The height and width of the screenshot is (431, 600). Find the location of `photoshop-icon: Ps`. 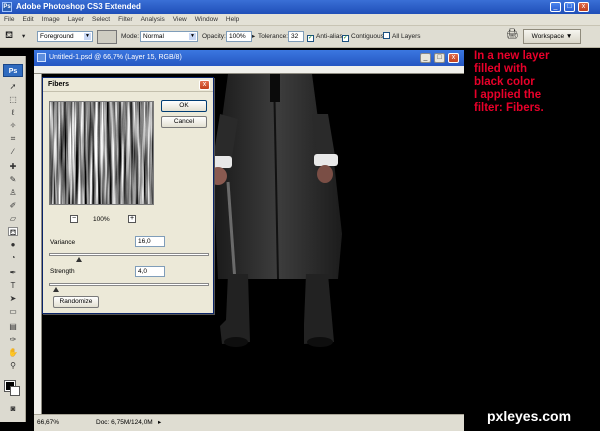

photoshop-icon: Ps is located at coordinates (7, 7).